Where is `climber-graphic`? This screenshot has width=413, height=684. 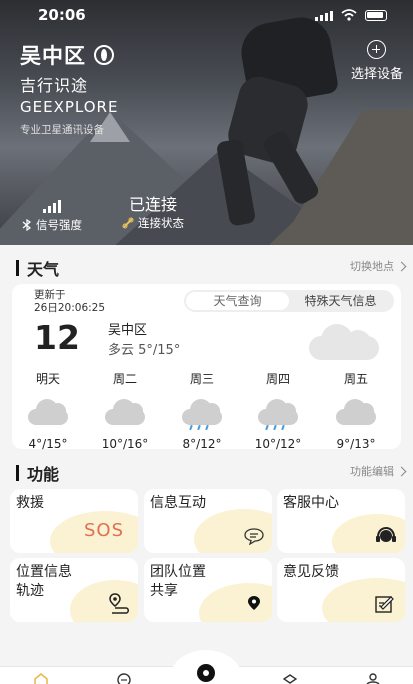 climber-graphic is located at coordinates (278, 121).